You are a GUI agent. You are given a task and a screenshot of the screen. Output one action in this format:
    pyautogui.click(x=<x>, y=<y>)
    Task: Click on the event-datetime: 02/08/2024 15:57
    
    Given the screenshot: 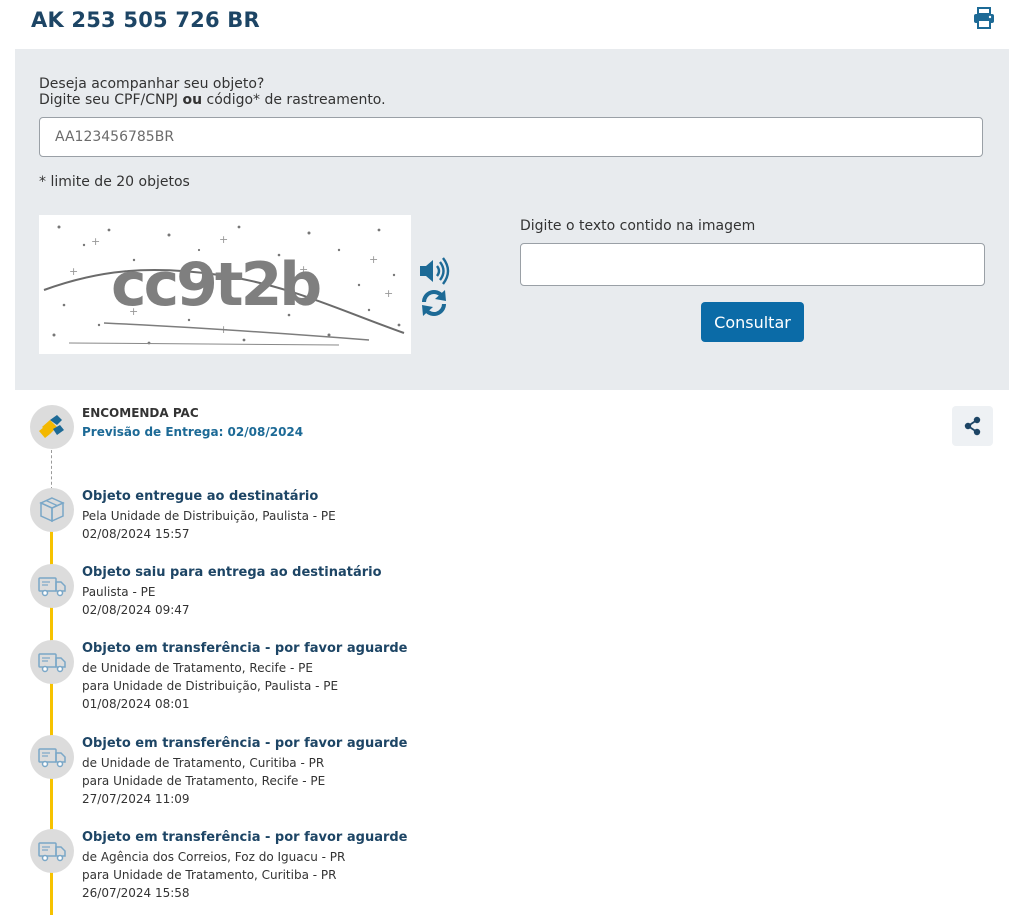 What is the action you would take?
    pyautogui.click(x=136, y=534)
    